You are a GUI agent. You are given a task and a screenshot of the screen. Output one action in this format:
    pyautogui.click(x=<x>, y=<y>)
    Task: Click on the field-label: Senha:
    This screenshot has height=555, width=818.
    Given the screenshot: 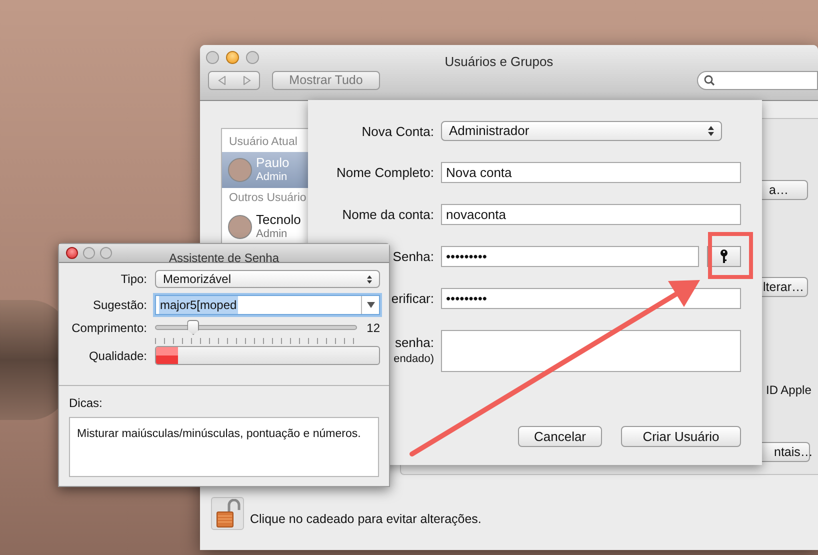 What is the action you would take?
    pyautogui.click(x=413, y=256)
    